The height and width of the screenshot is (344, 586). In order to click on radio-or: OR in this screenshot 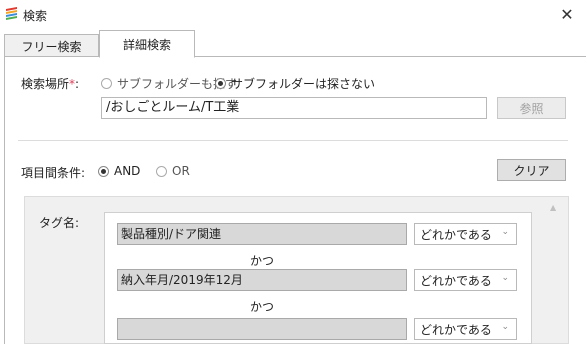, I will do `click(173, 171)`.